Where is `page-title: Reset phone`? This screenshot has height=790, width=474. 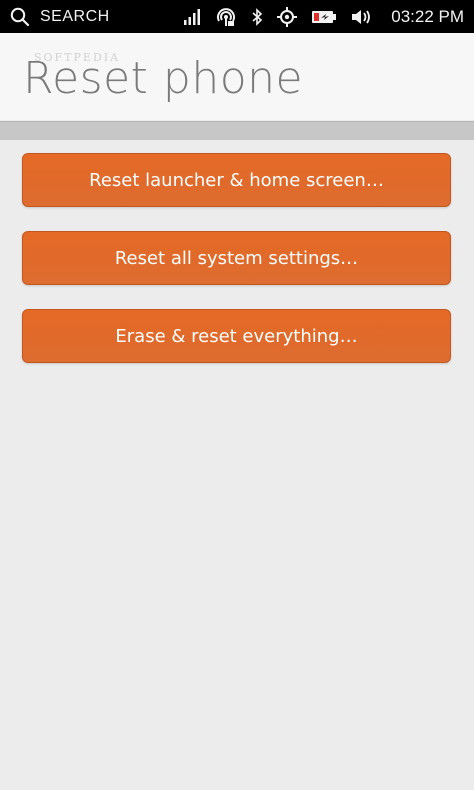
page-title: Reset phone is located at coordinates (163, 78).